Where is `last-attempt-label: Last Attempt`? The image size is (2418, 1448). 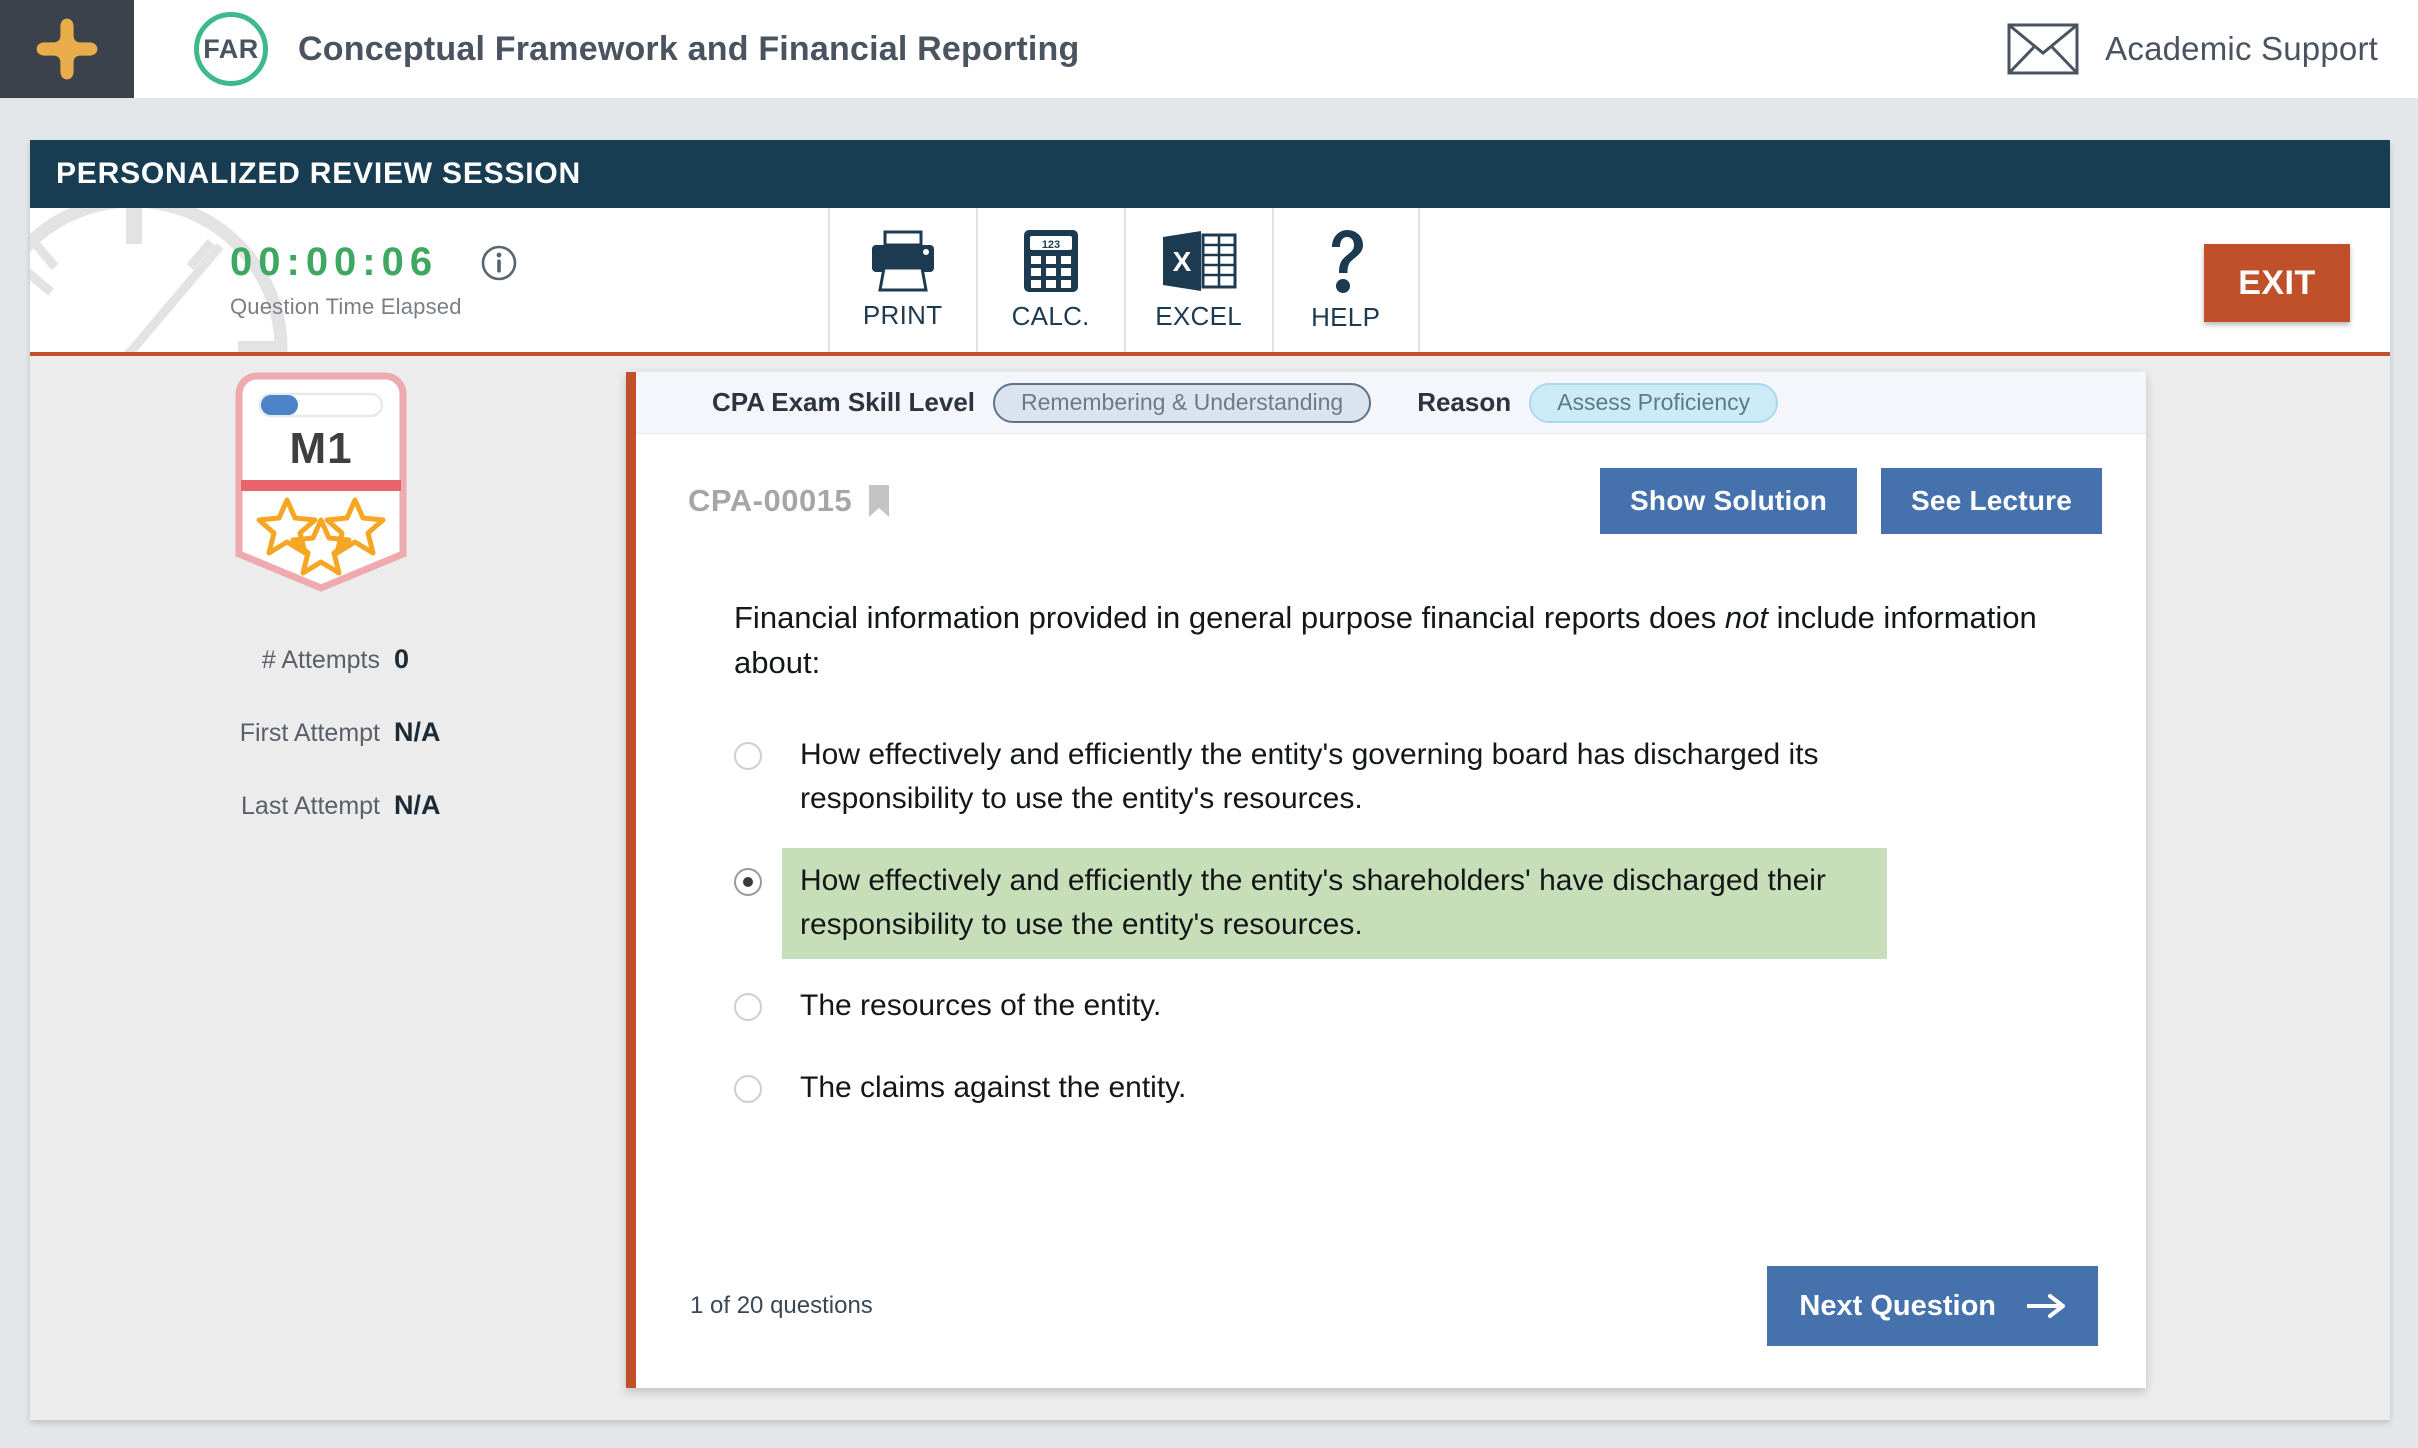
last-attempt-label: Last Attempt is located at coordinates (310, 806).